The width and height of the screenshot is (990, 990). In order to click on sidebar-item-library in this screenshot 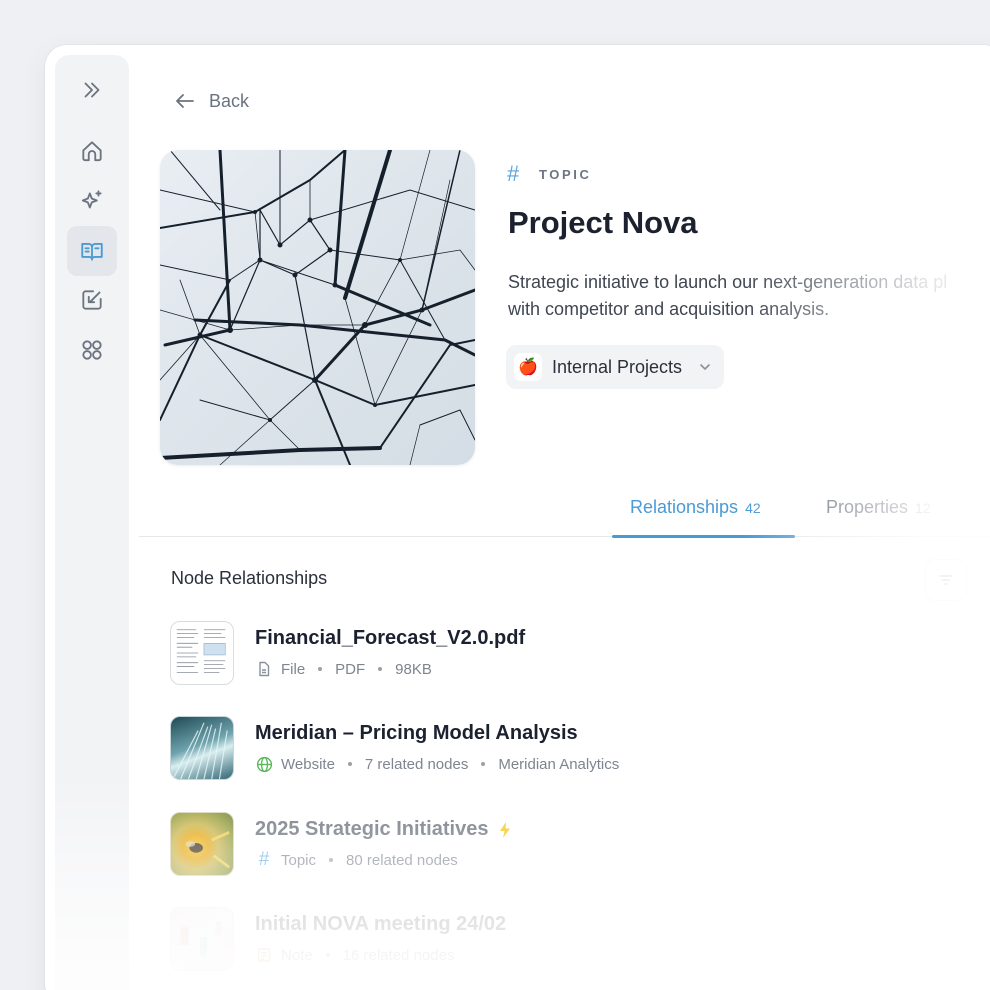, I will do `click(92, 251)`.